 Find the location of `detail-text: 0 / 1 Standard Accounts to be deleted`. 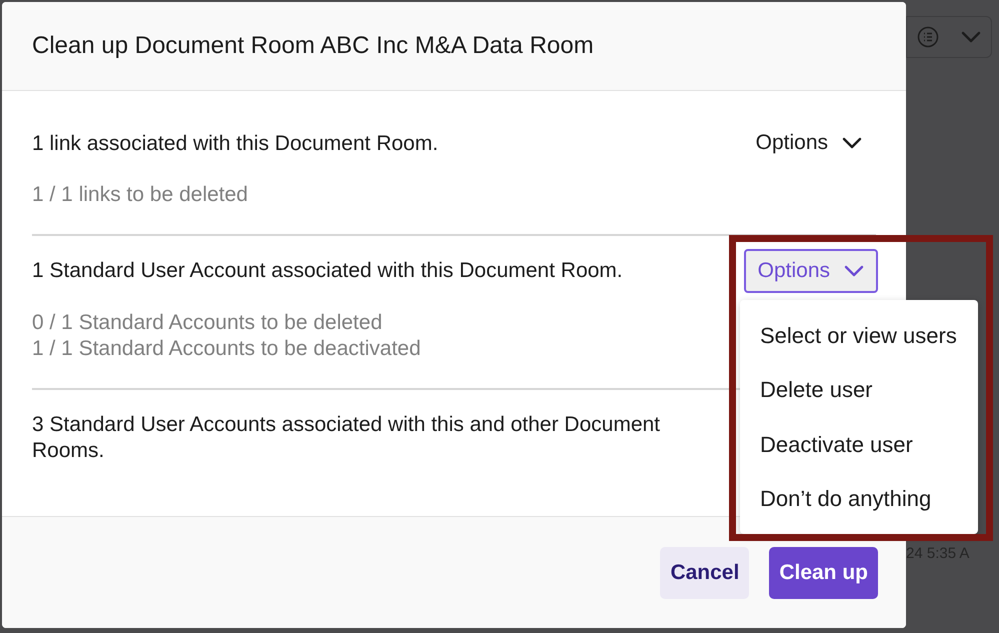

detail-text: 0 / 1 Standard Accounts to be deleted is located at coordinates (208, 323).